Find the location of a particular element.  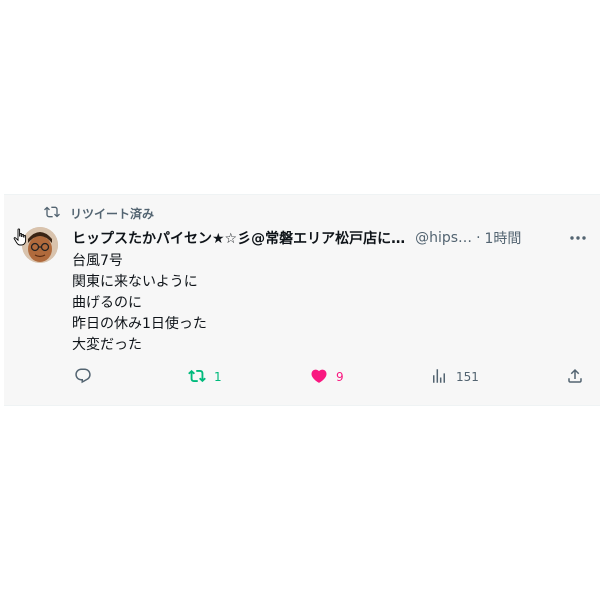

share-button is located at coordinates (575, 377).